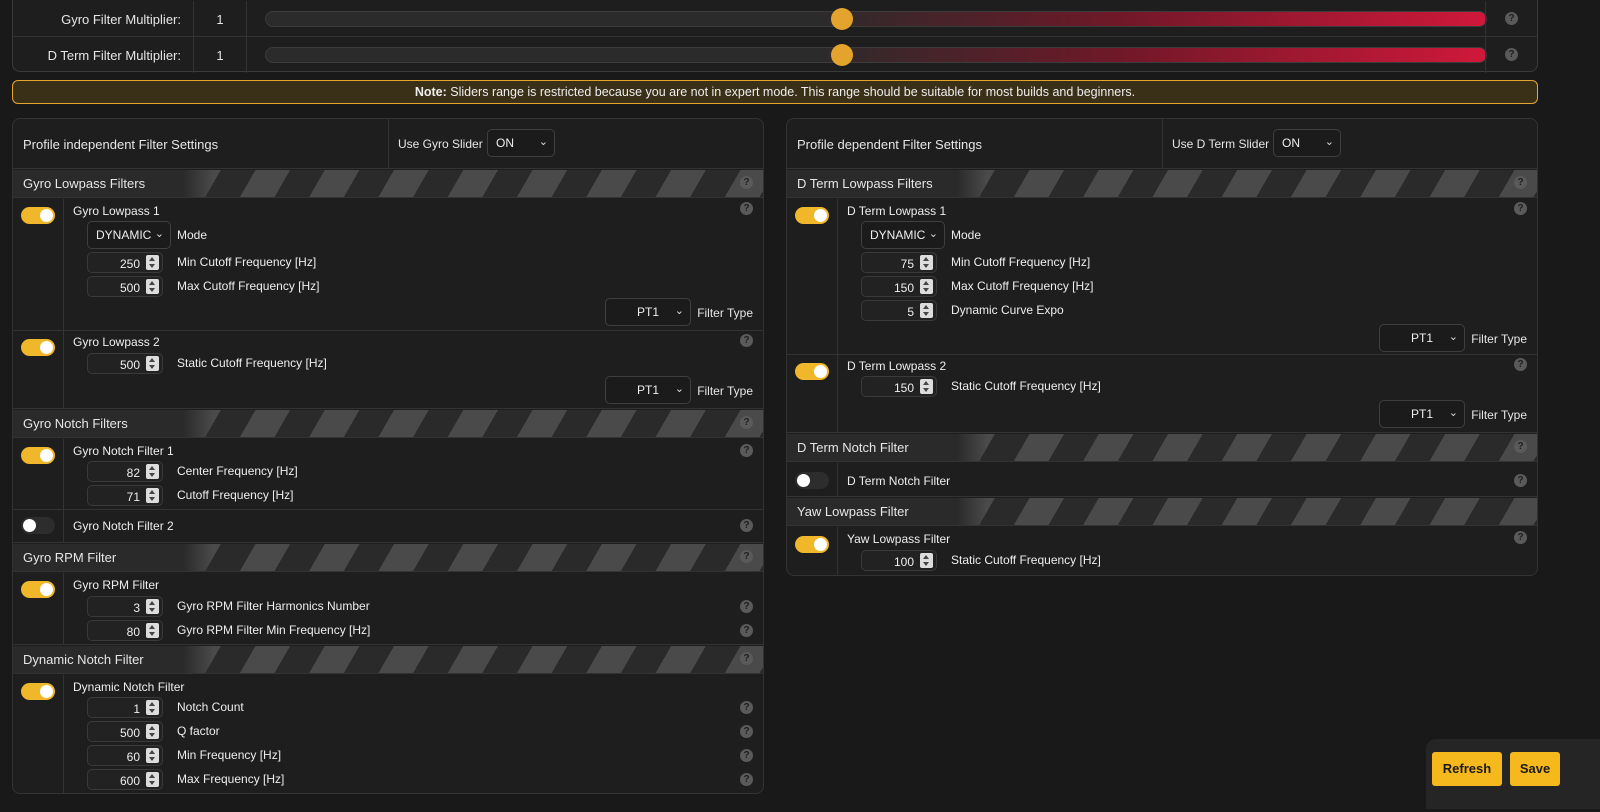 The image size is (1600, 812). What do you see at coordinates (899, 310) in the screenshot?
I see `dterm-expo-input: 5` at bounding box center [899, 310].